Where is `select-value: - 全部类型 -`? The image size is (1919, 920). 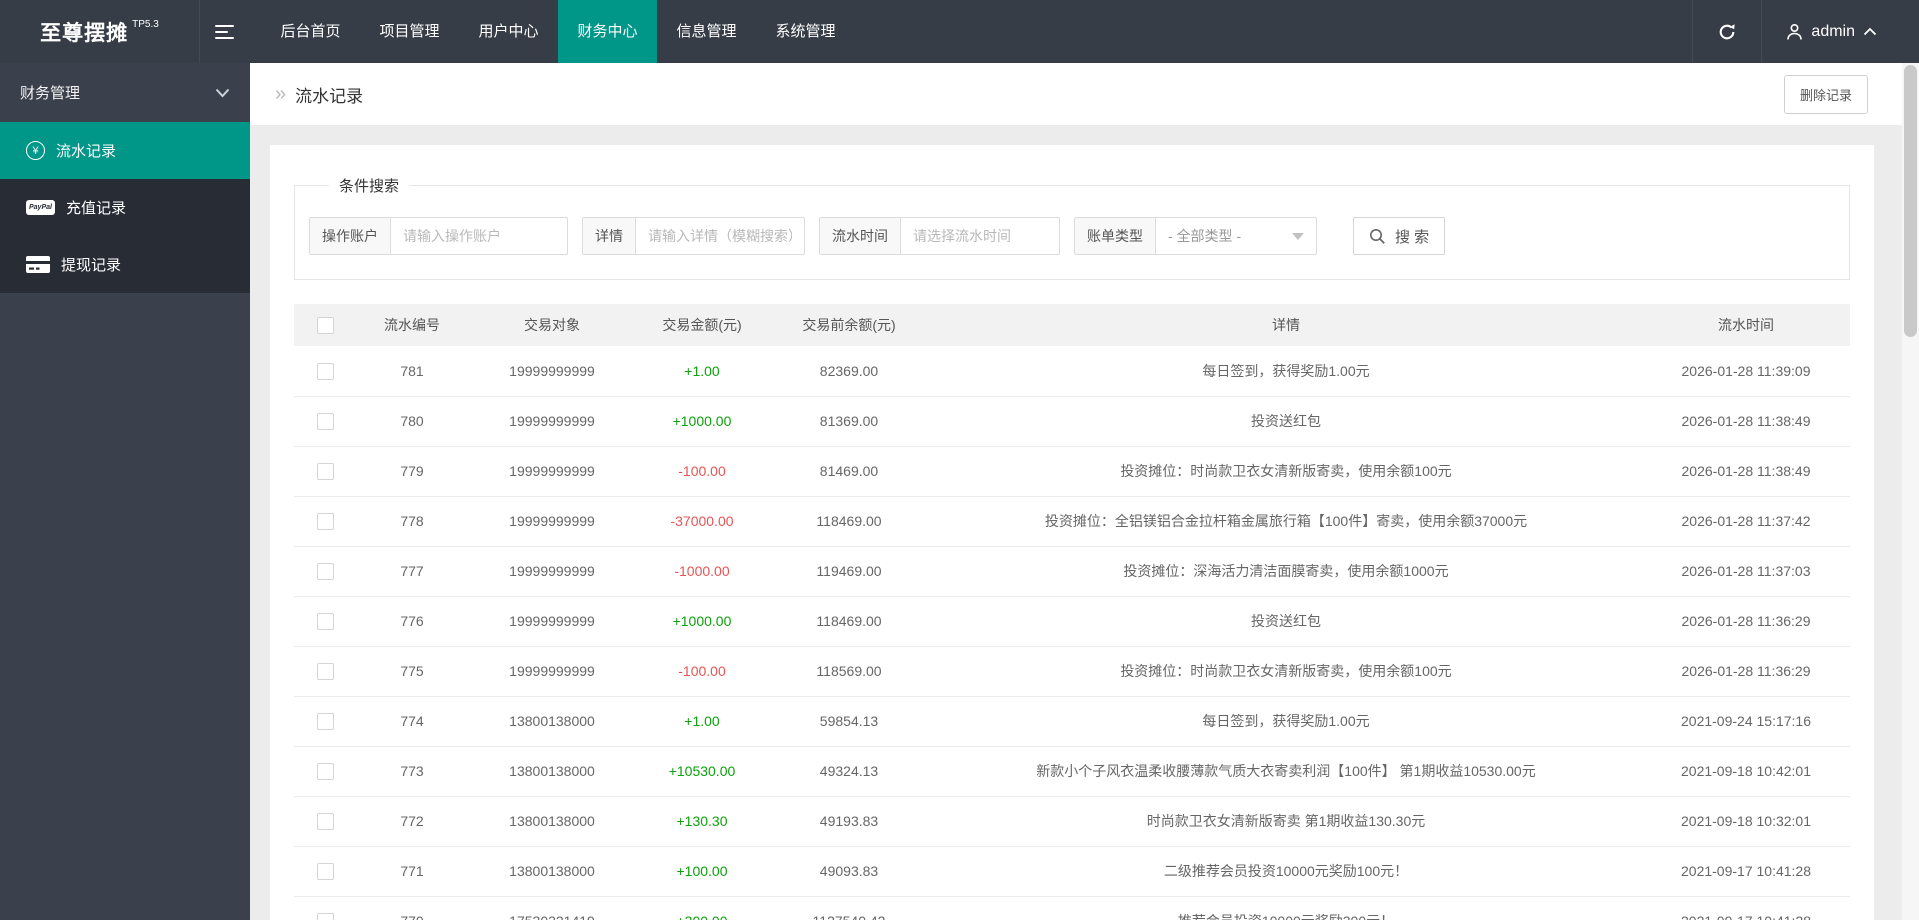 select-value: - 全部类型 - is located at coordinates (1205, 236).